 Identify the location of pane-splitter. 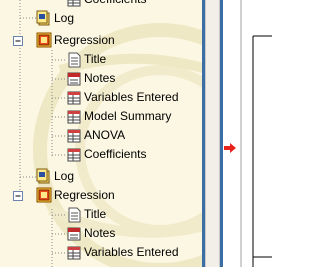
(212, 133).